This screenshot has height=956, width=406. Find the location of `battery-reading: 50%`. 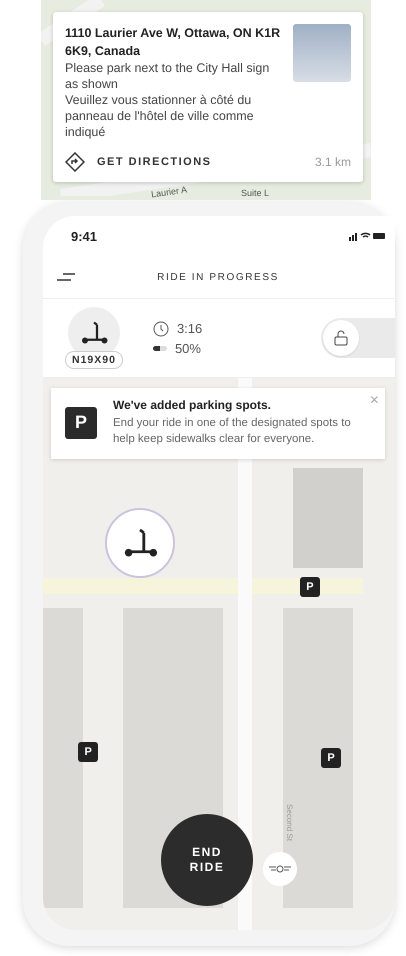

battery-reading: 50% is located at coordinates (187, 348).